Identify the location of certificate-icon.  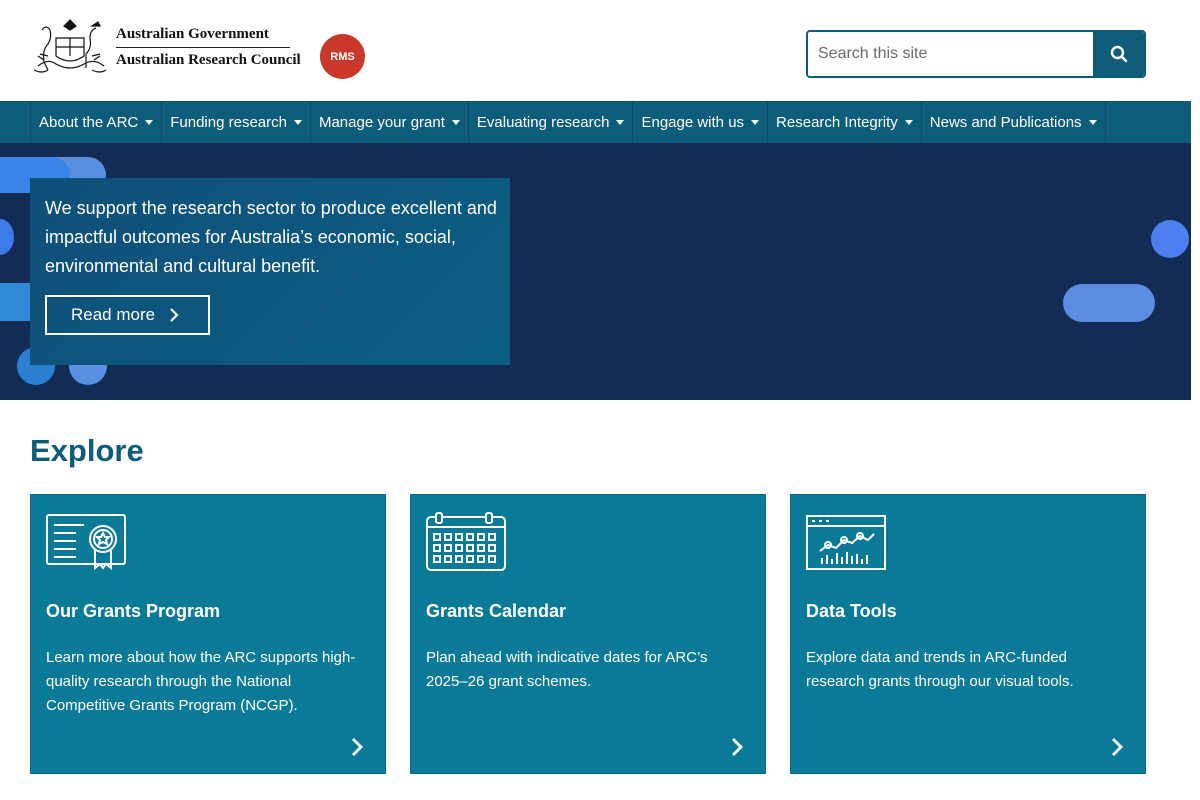
(86, 542).